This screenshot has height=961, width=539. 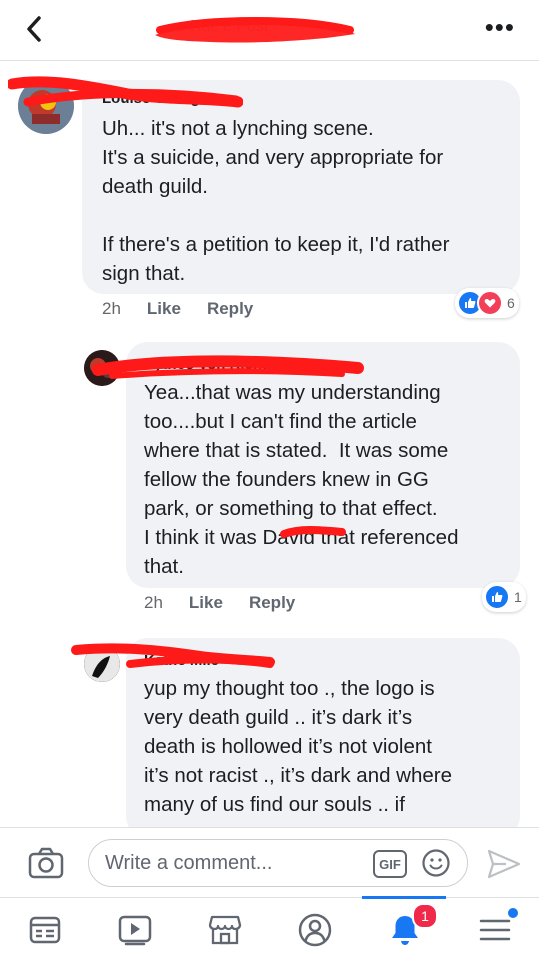 I want to click on comment-composer: Write a comment... GIF, so click(x=269, y=862).